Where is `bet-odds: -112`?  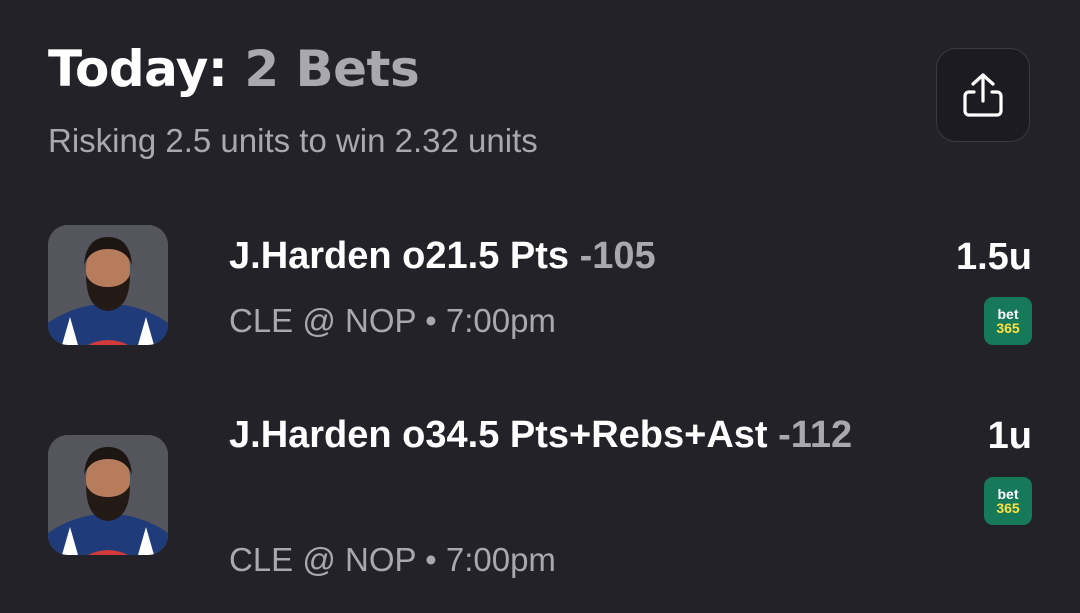 bet-odds: -112 is located at coordinates (815, 435).